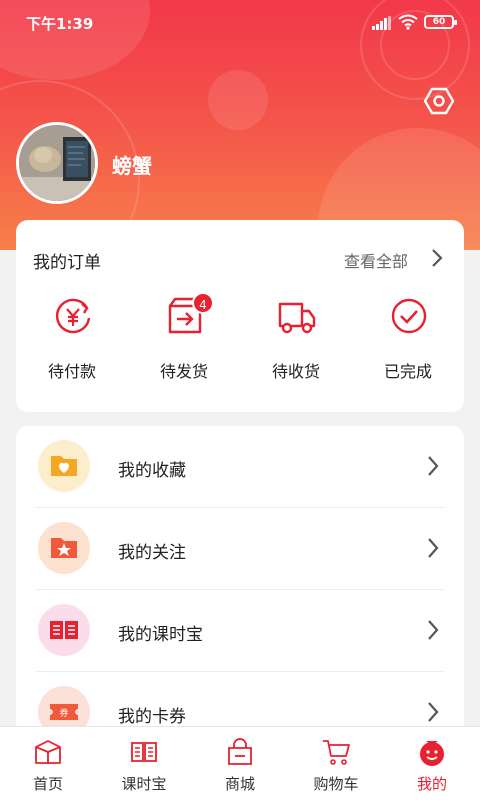 The width and height of the screenshot is (480, 800). What do you see at coordinates (183, 371) in the screenshot?
I see `order-label: 待发货` at bounding box center [183, 371].